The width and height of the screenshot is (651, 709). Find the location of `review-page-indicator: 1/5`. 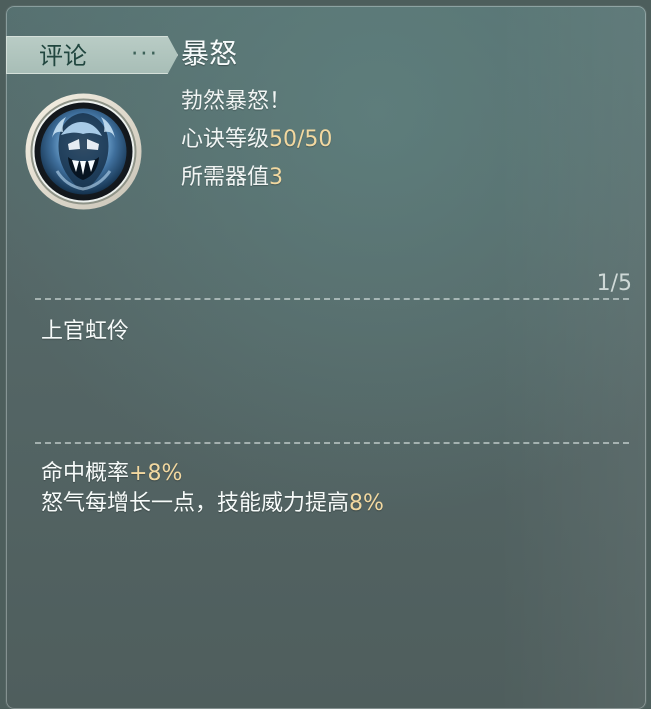

review-page-indicator: 1/5 is located at coordinates (614, 283).